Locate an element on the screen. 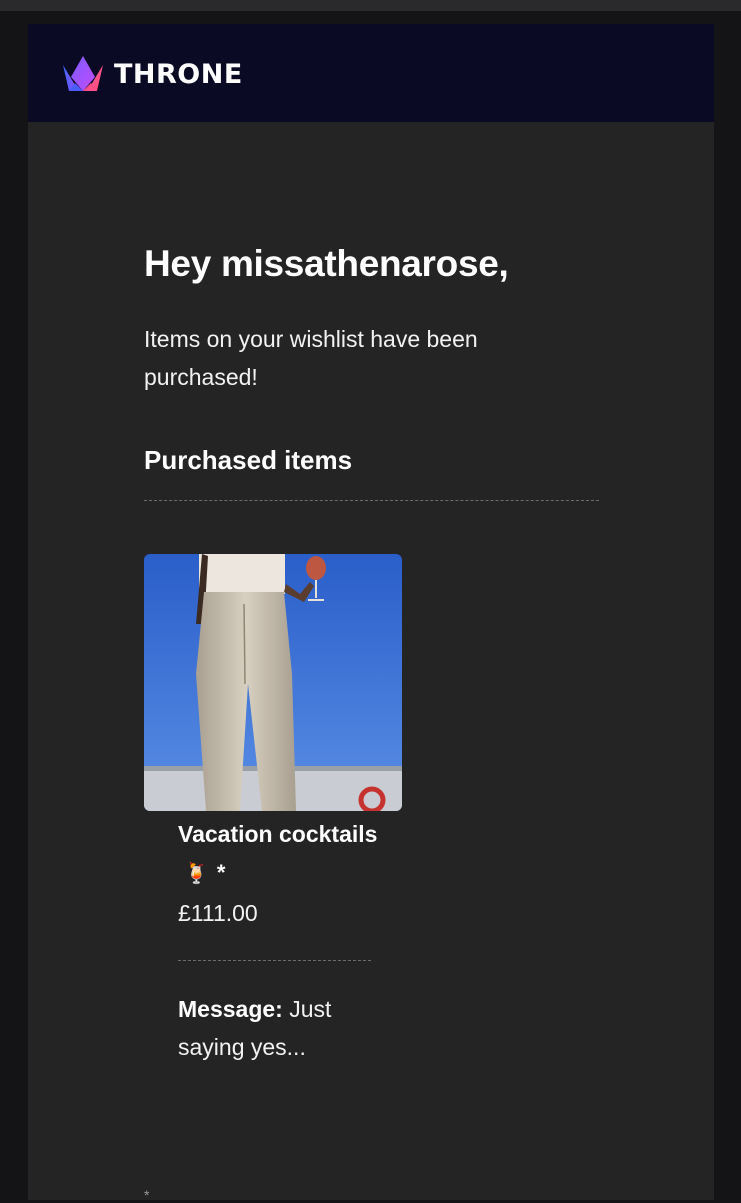 Image resolution: width=741 pixels, height=1203 pixels. footer-mark: * is located at coordinates (147, 1195).